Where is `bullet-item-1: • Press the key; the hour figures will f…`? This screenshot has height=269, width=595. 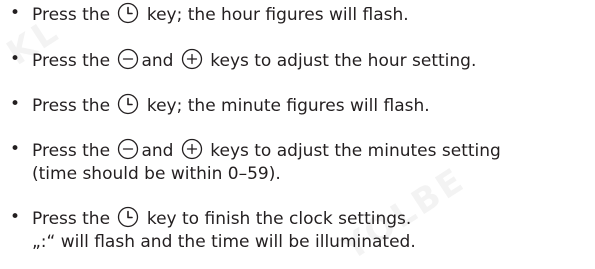 bullet-item-1: • Press the key; the hour figures will f… is located at coordinates (300, 14).